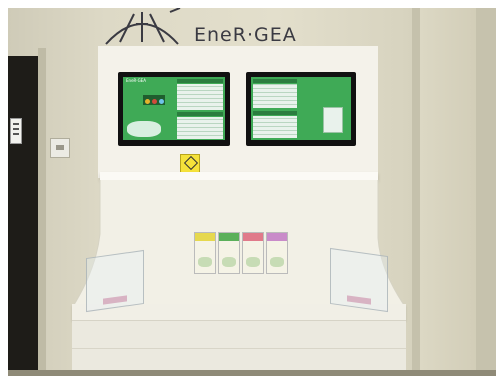  Describe the element at coordinates (253, 253) in the screenshot. I see `brochure-pink` at that location.